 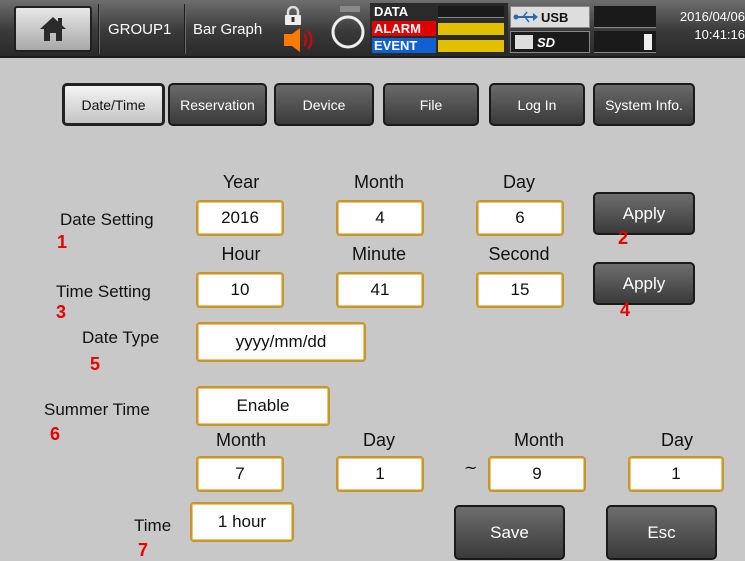 What do you see at coordinates (379, 254) in the screenshot?
I see `minute-header: Minute` at bounding box center [379, 254].